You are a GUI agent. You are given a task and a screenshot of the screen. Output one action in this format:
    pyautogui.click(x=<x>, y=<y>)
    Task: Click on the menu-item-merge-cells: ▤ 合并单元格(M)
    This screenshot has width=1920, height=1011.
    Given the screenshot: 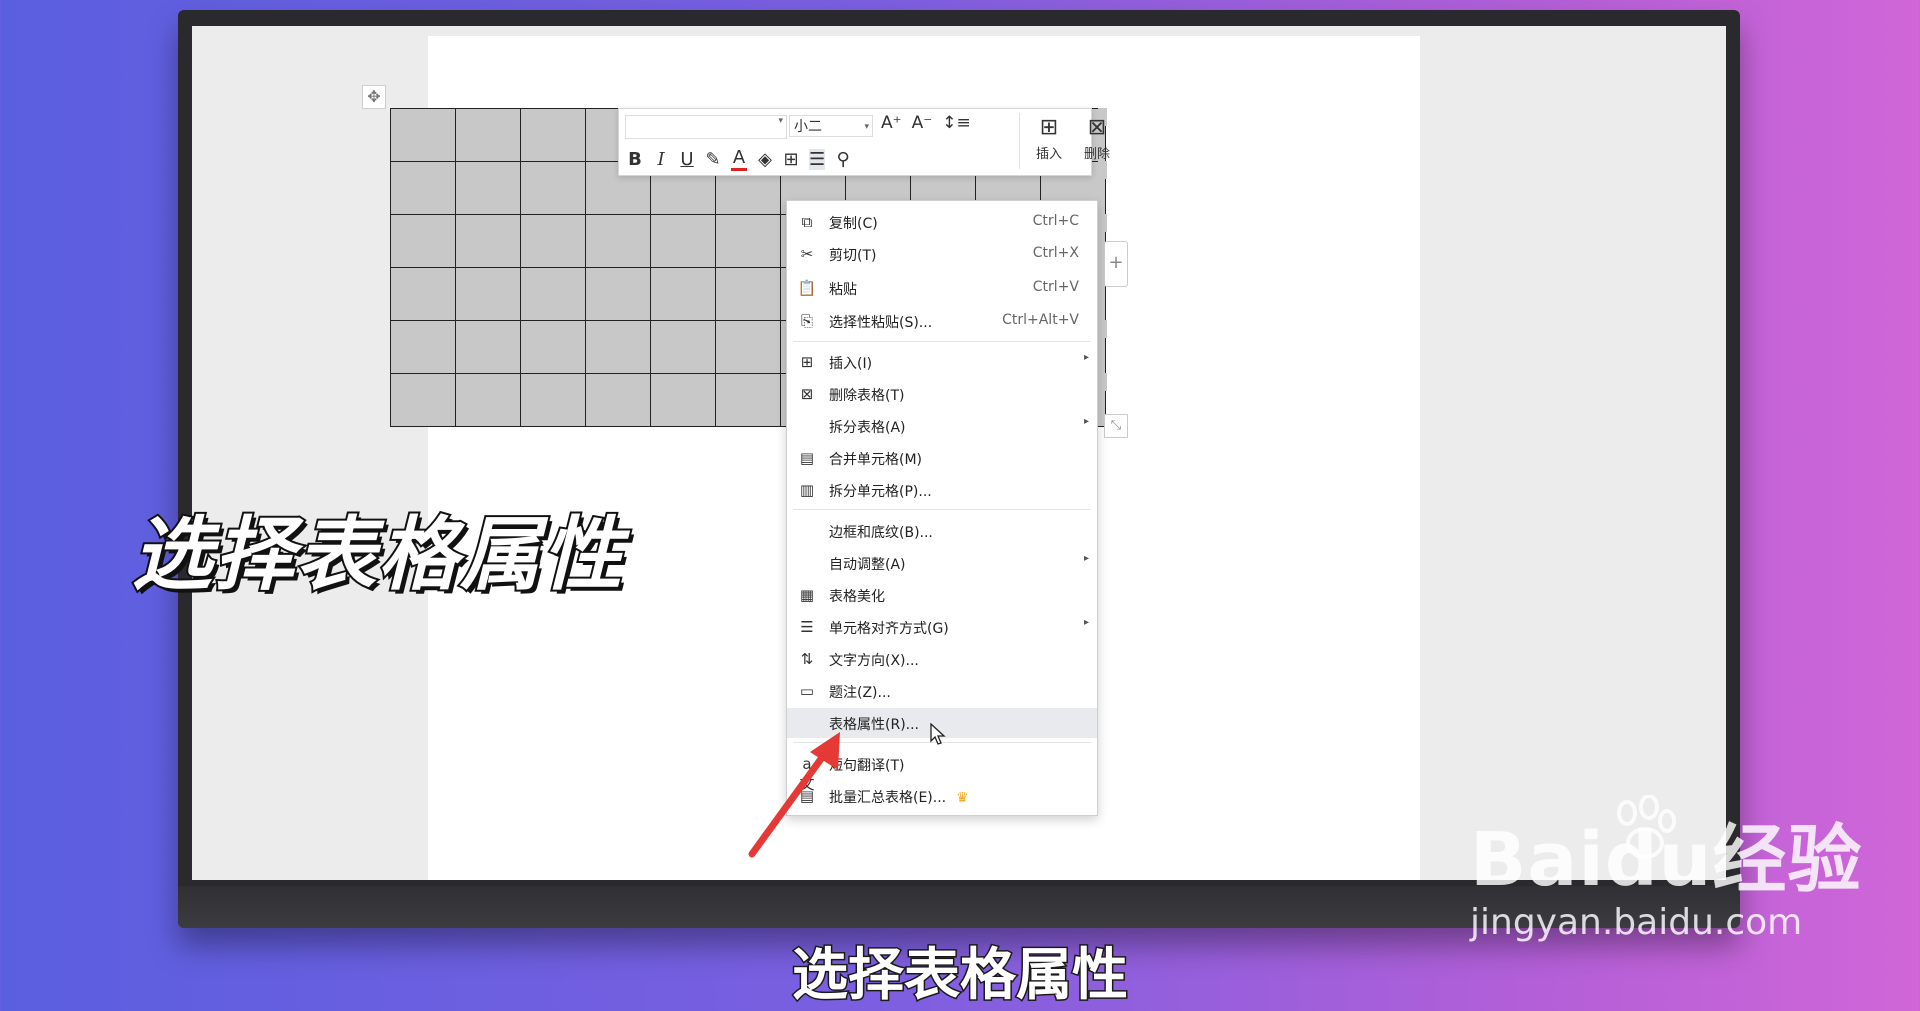 What is the action you would take?
    pyautogui.click(x=942, y=458)
    